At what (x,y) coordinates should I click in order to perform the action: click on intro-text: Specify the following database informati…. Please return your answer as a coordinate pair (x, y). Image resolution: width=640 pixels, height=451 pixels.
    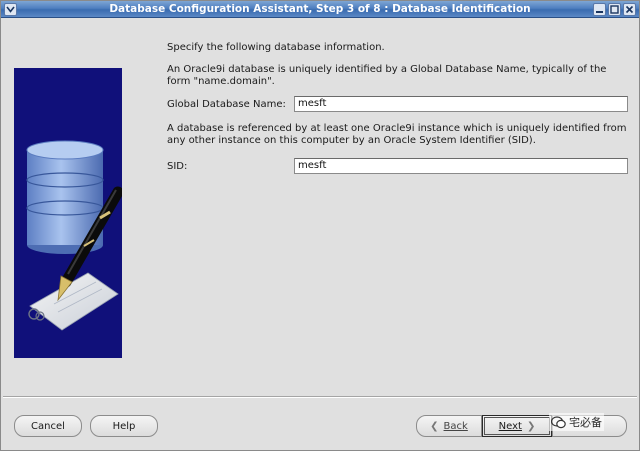
    Looking at the image, I should click on (276, 47).